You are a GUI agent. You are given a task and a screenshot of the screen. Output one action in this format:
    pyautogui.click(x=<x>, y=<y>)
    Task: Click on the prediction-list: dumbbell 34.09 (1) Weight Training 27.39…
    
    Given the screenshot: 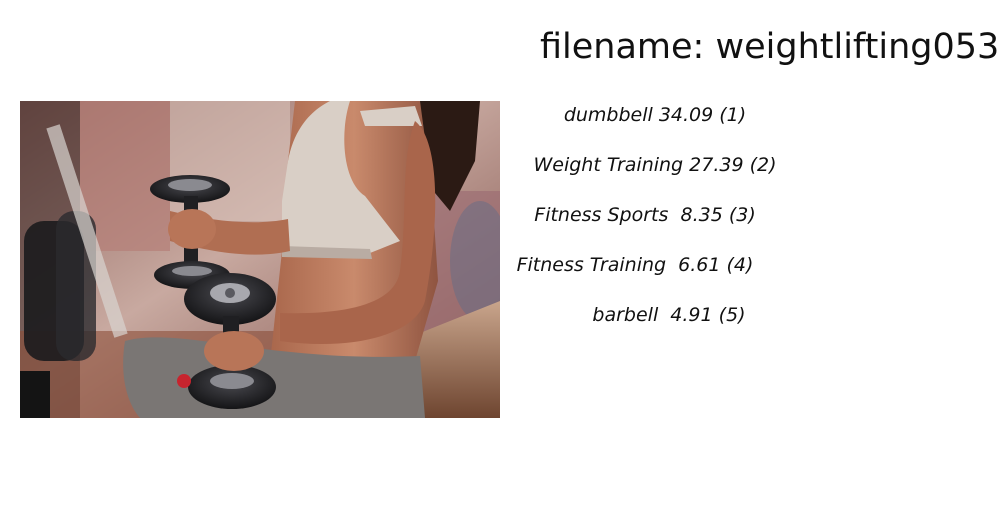 What is the action you would take?
    pyautogui.click(x=653, y=220)
    